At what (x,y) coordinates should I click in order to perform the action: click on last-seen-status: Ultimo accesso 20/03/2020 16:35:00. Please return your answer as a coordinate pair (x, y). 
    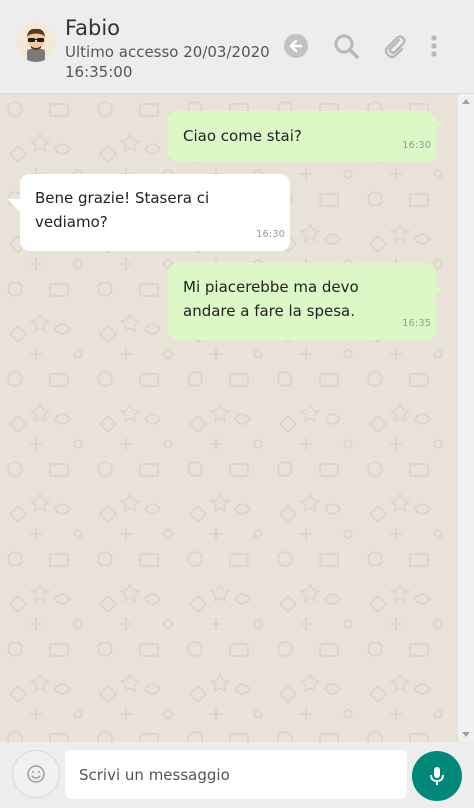
    Looking at the image, I should click on (167, 62).